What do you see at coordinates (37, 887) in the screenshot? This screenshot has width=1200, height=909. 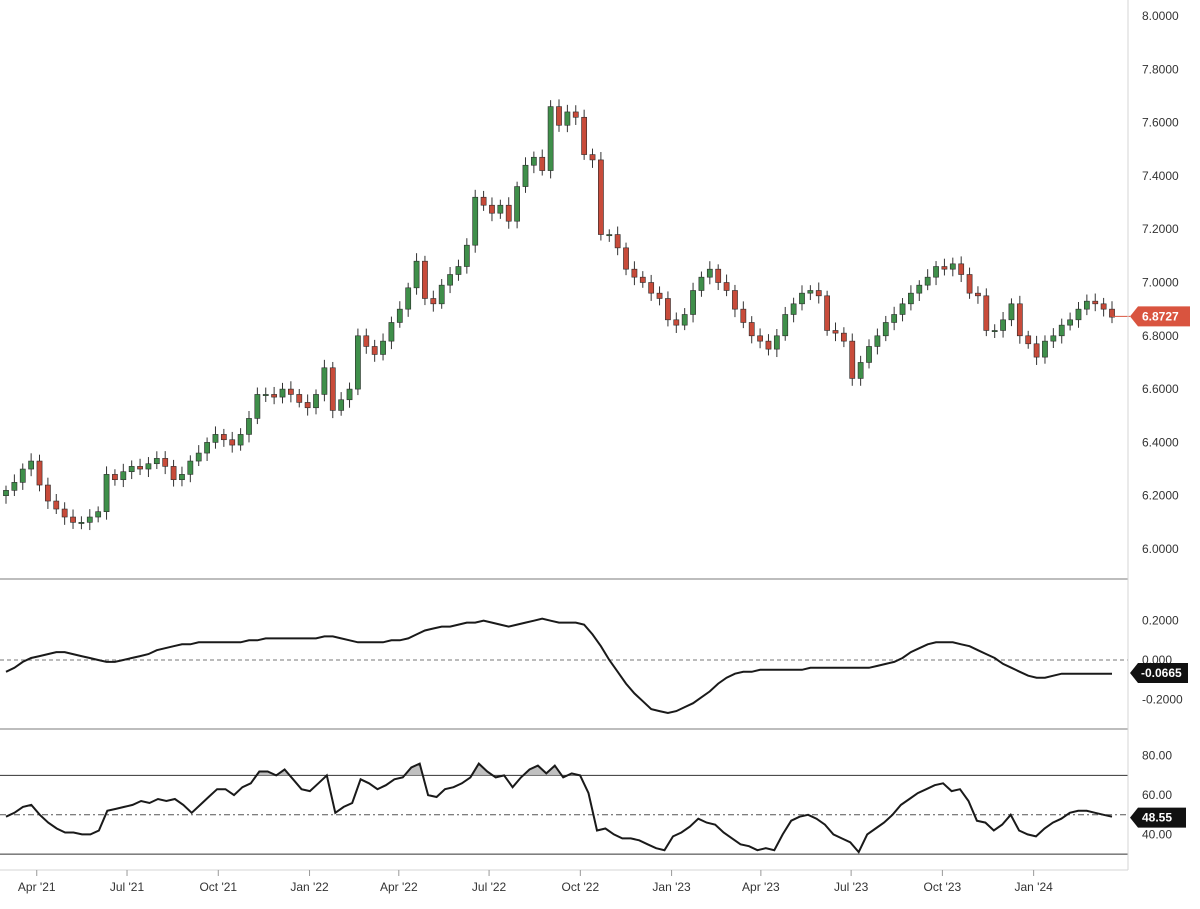 I see `x-tick-label: Apr '21` at bounding box center [37, 887].